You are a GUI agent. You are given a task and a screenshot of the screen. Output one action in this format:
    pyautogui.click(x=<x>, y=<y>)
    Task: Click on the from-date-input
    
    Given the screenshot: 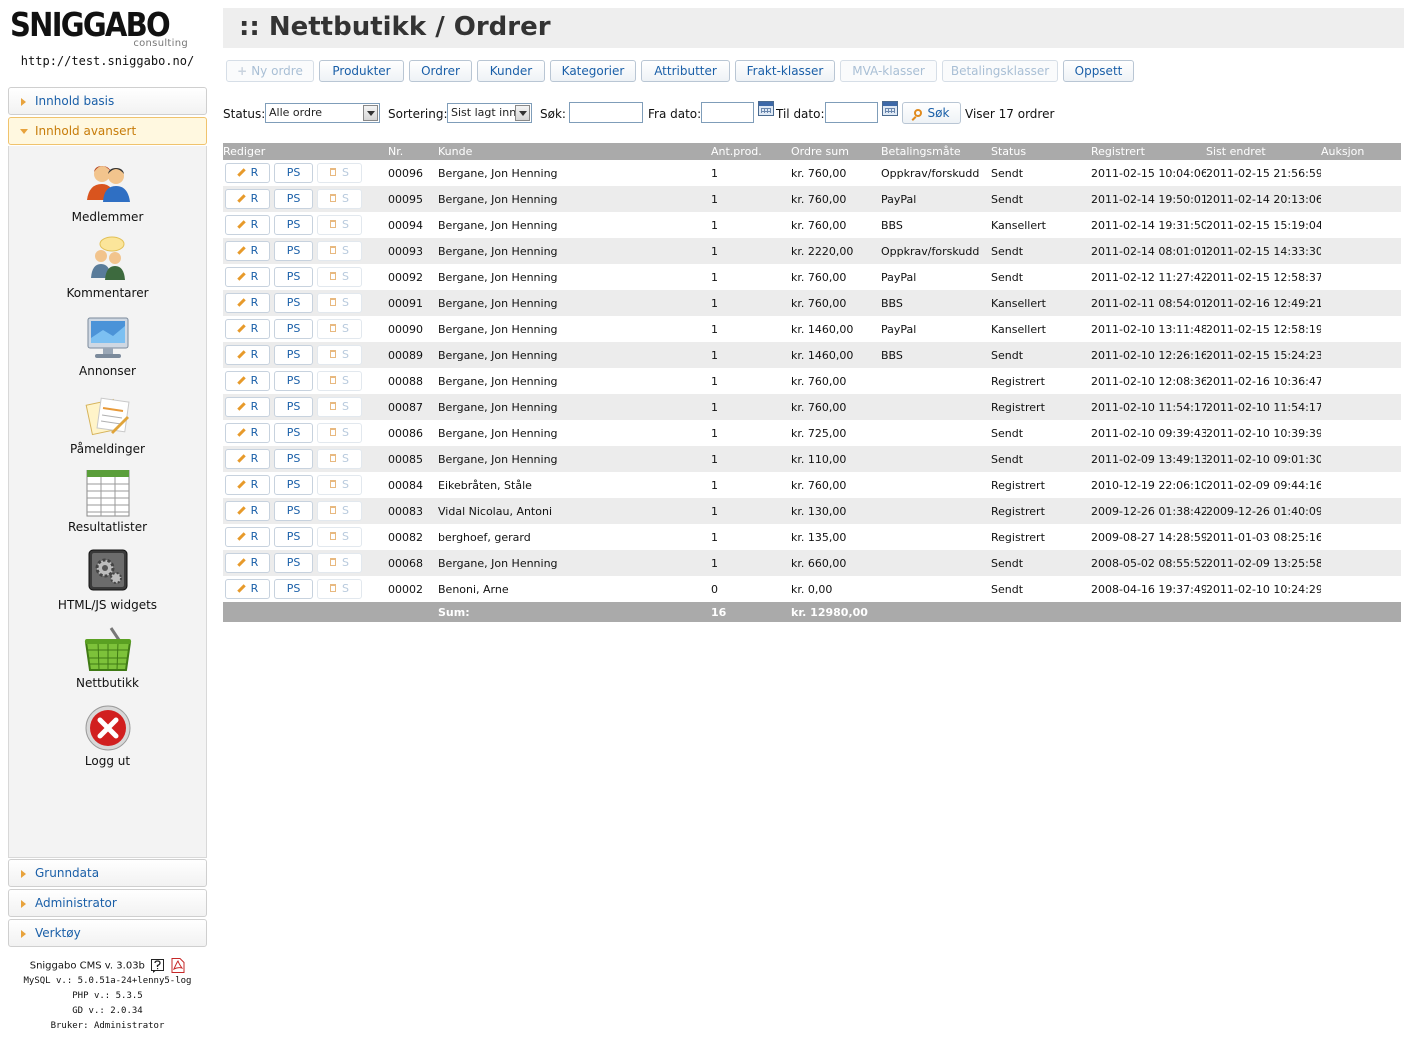 What is the action you would take?
    pyautogui.click(x=727, y=112)
    